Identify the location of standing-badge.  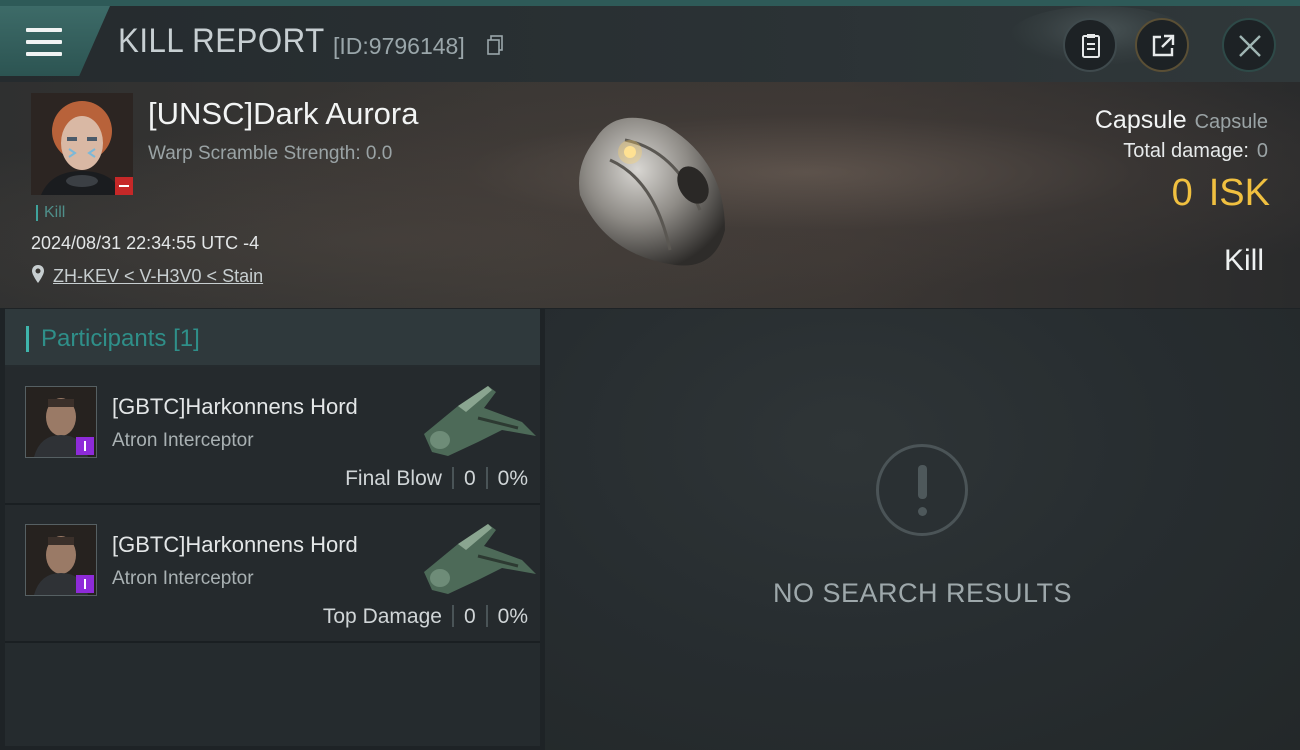
(124, 186).